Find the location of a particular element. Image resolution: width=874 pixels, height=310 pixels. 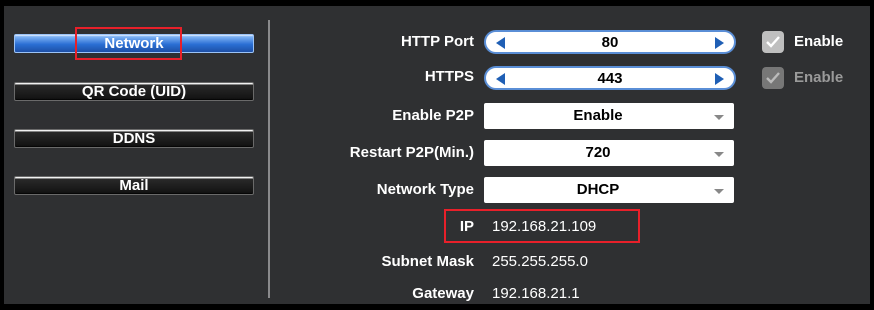

sidebar-item-label: Mail is located at coordinates (134, 185).